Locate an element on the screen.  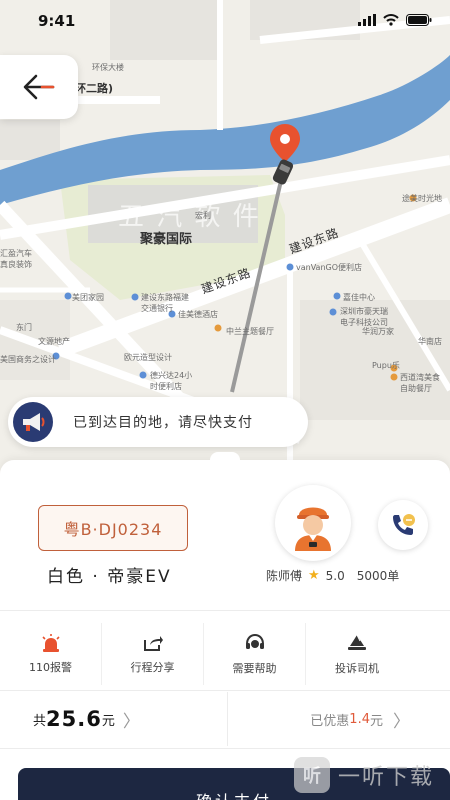
back-button is located at coordinates (39, 87).